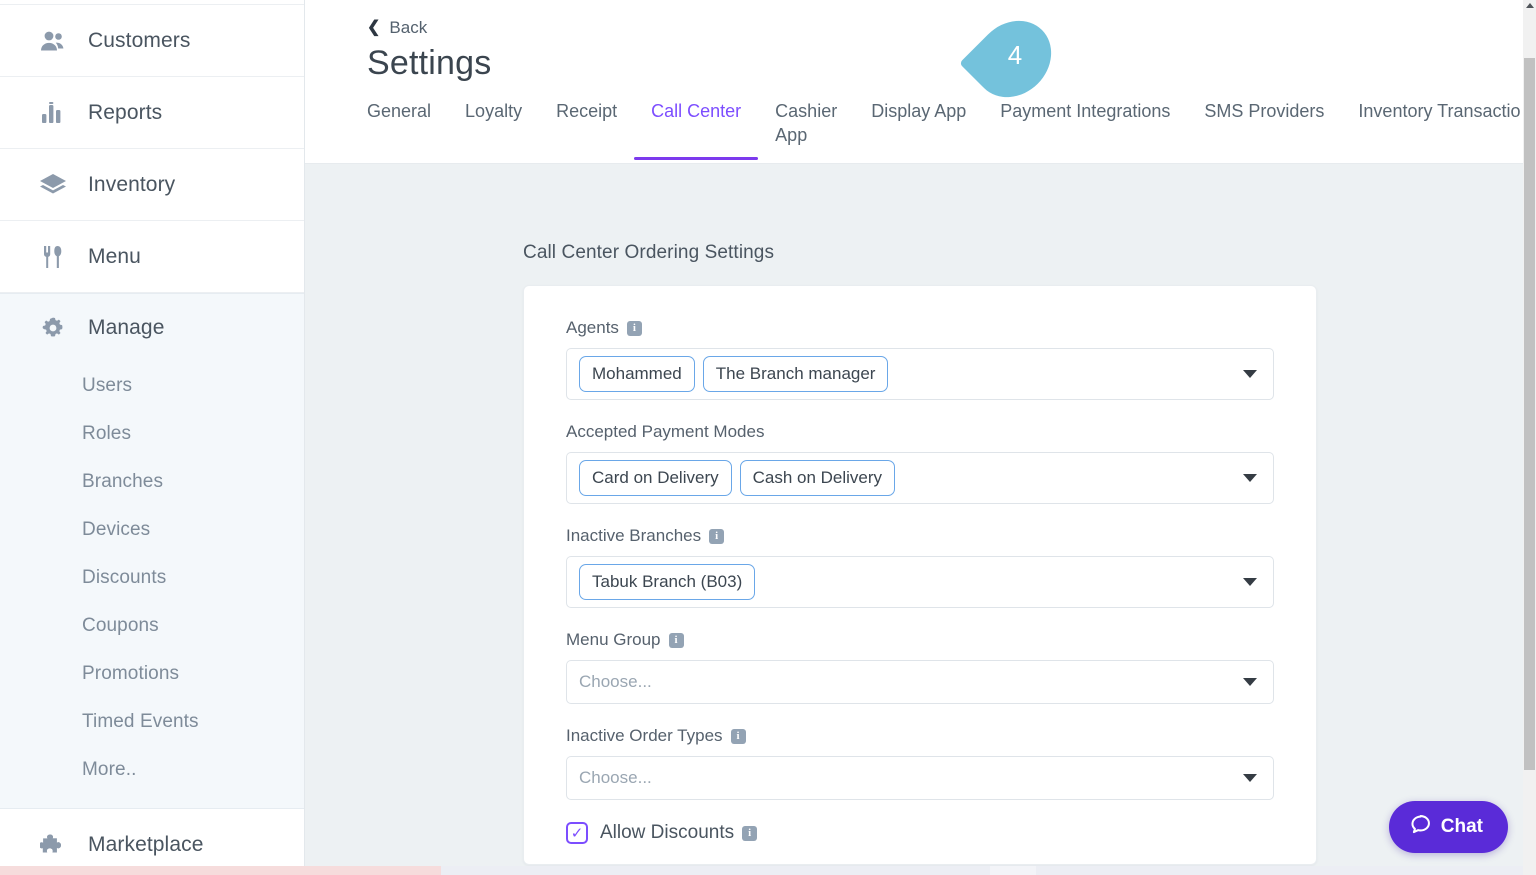  I want to click on allow-discounts-label: Allow Discounts i, so click(679, 833).